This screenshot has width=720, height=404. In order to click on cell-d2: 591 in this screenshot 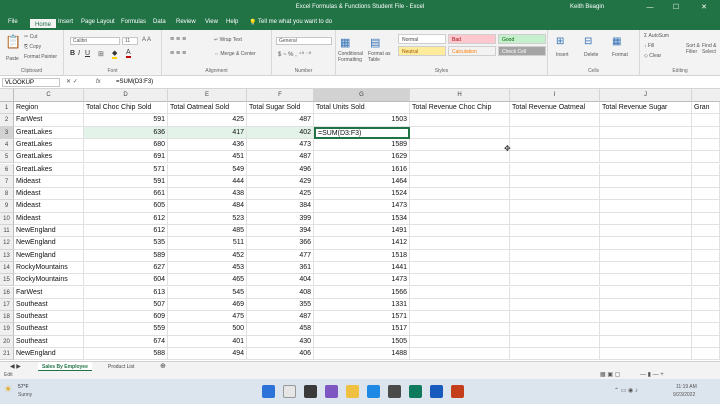, I will do `click(126, 120)`.